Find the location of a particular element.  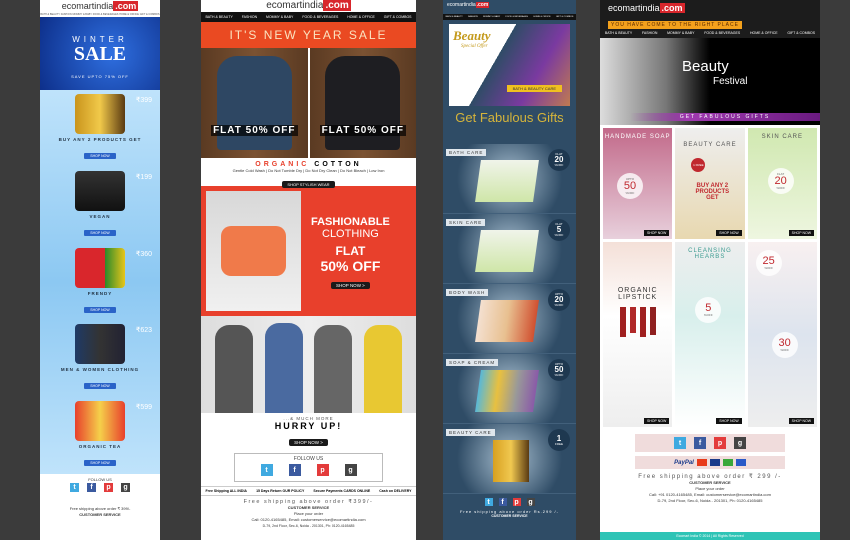

product-item: ₹623 MEN & WOMEN CLOTHING SHOP NOW is located at coordinates (100, 358).